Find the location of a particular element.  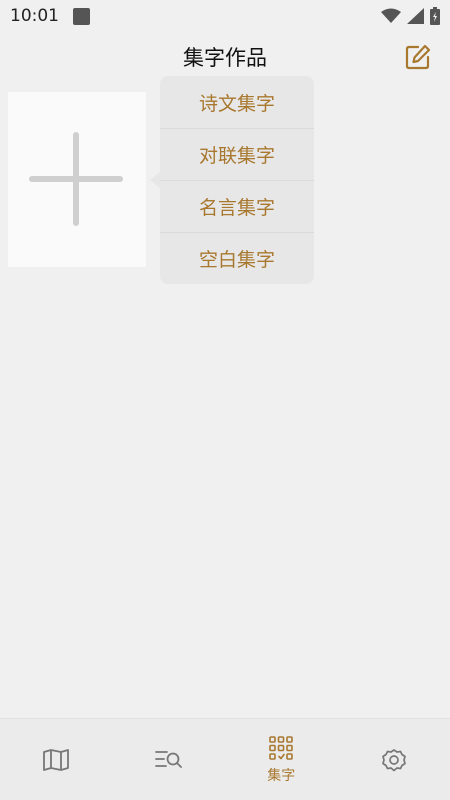

page-title: 集字作品 is located at coordinates (225, 58).